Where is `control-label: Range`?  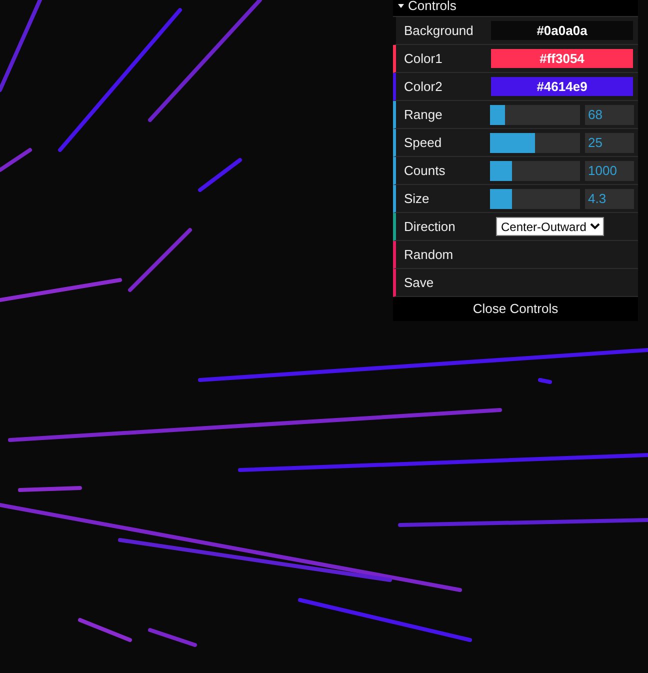
control-label: Range is located at coordinates (424, 115).